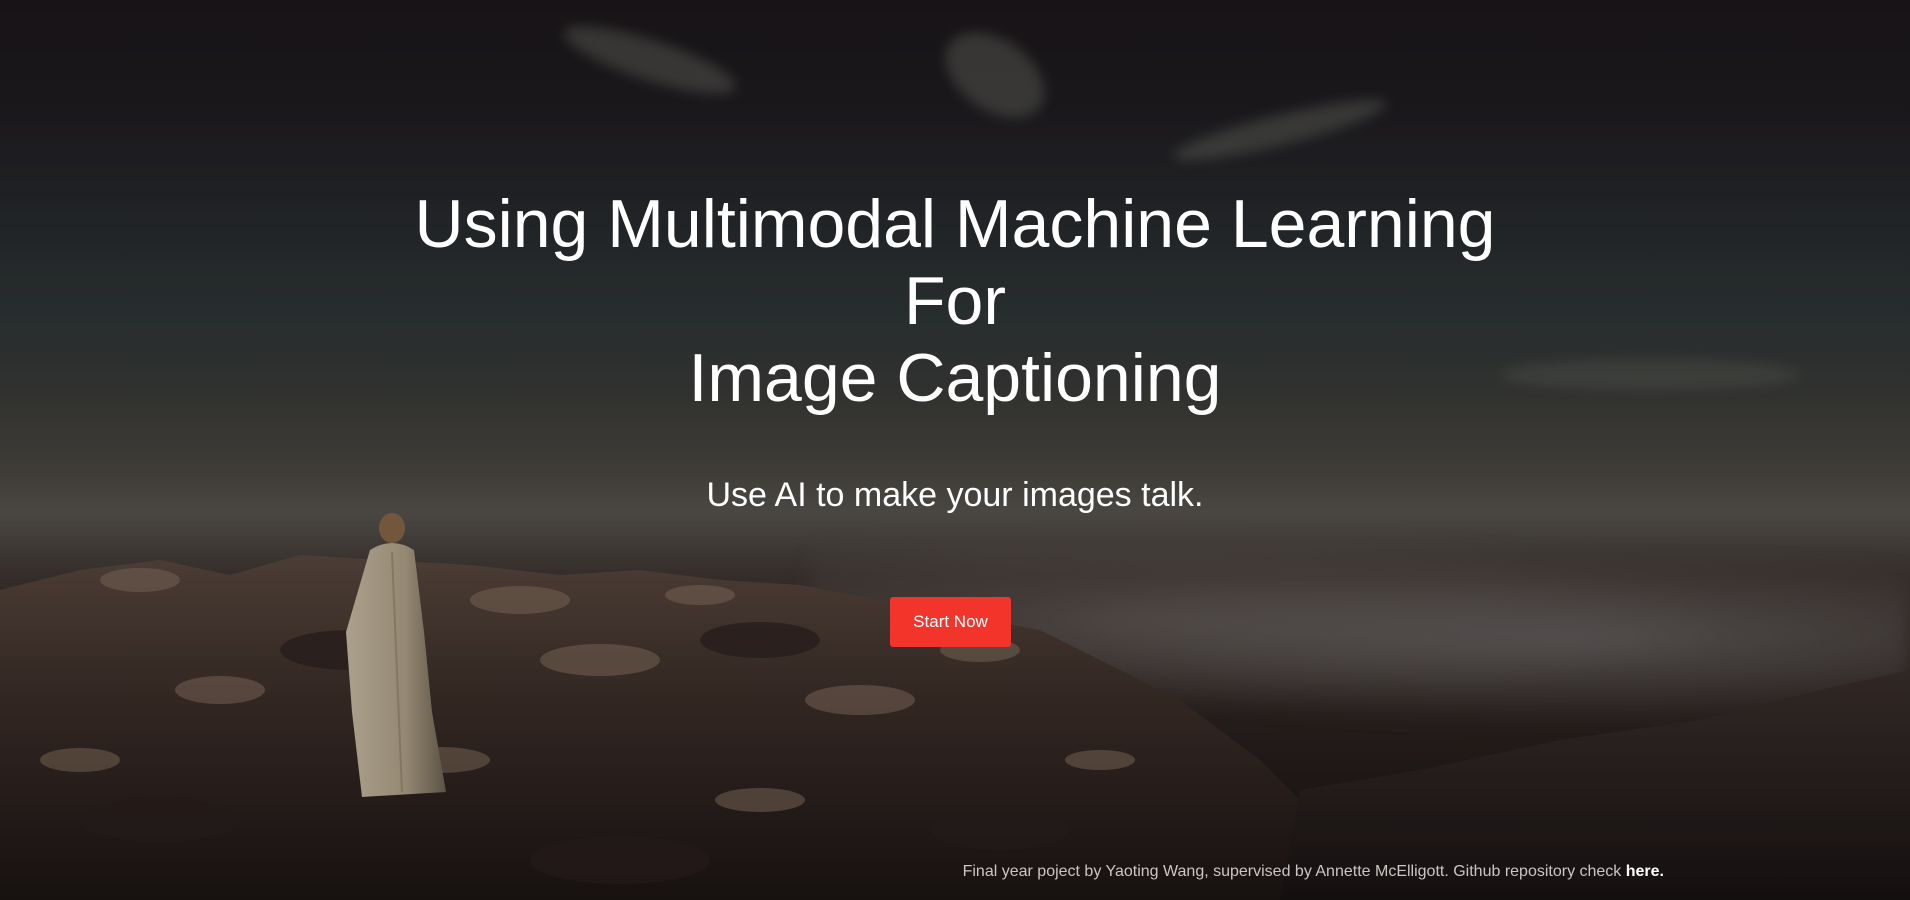  Describe the element at coordinates (955, 378) in the screenshot. I see `title-line-3: Image Captioning` at that location.